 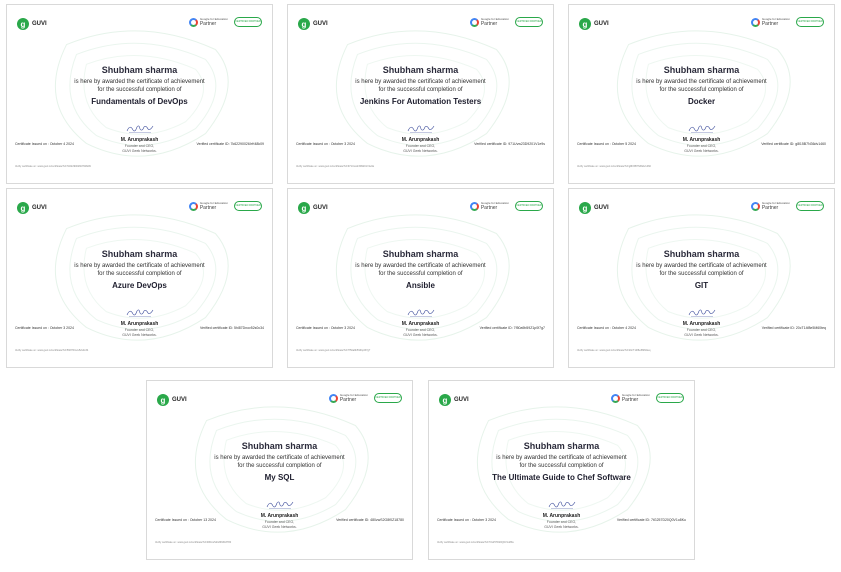 What do you see at coordinates (279, 477) in the screenshot?
I see `course-title: My SQL` at bounding box center [279, 477].